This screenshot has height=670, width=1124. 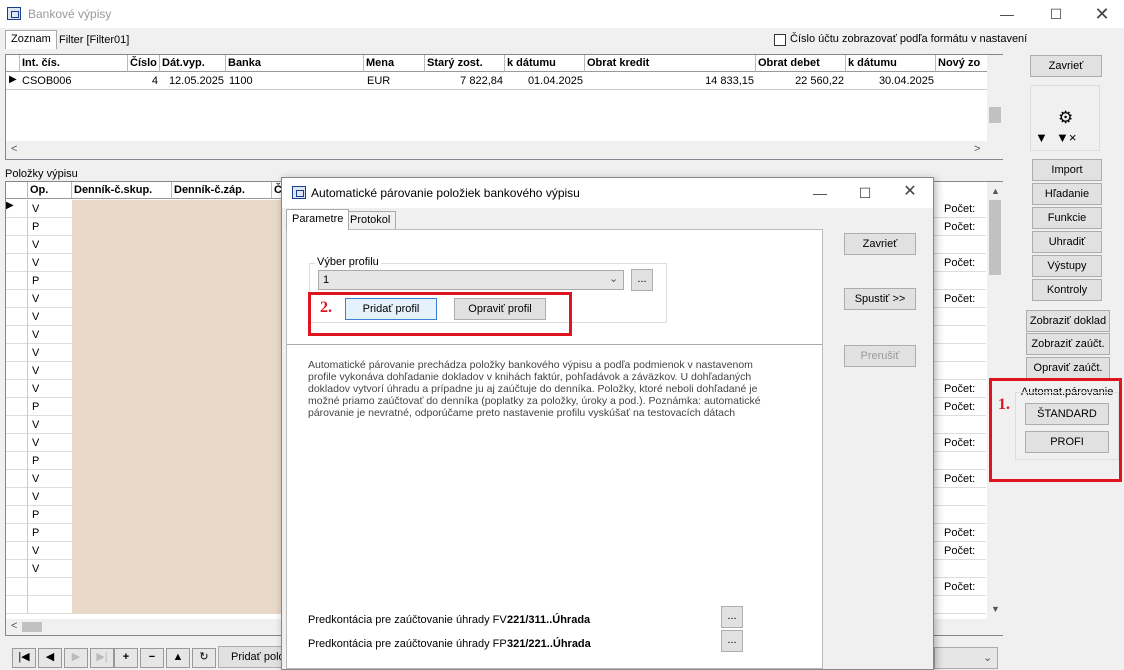 I want to click on dennik-cell, so click(x=177, y=461).